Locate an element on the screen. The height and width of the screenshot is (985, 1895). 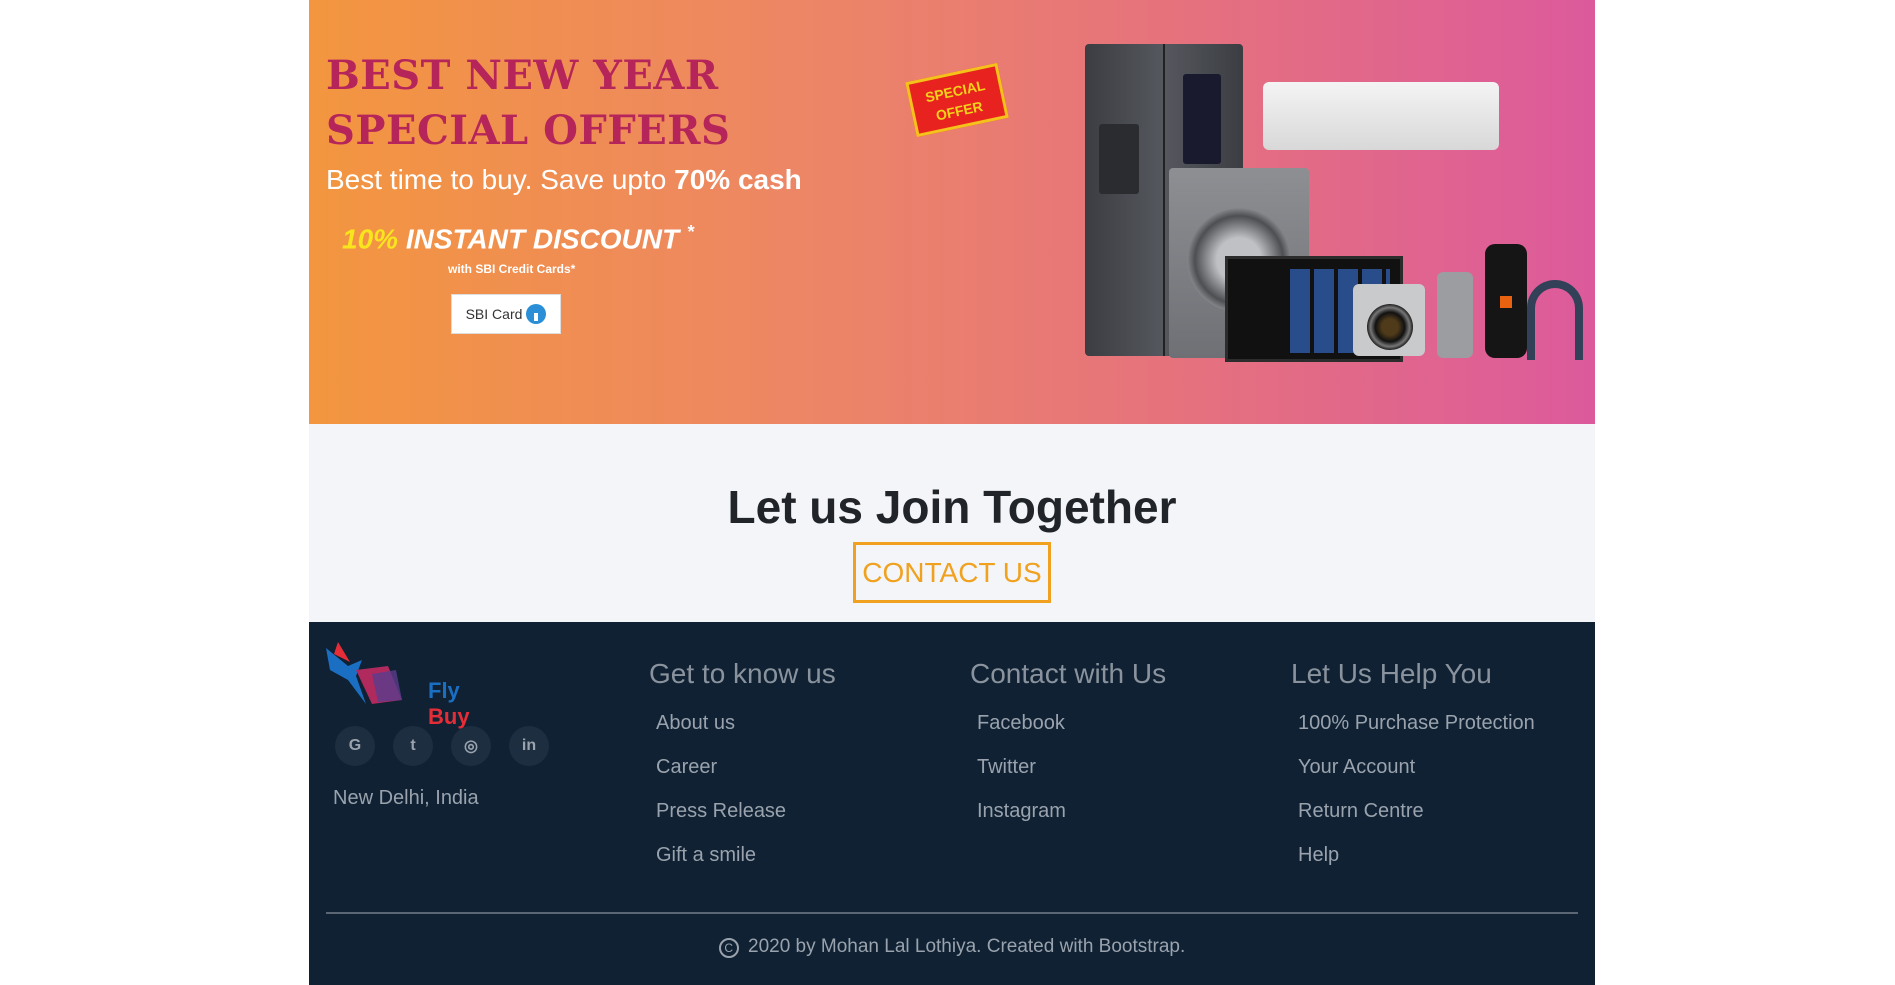
banner-title-line1: BEST NEW YEAR is located at coordinates (522, 75).